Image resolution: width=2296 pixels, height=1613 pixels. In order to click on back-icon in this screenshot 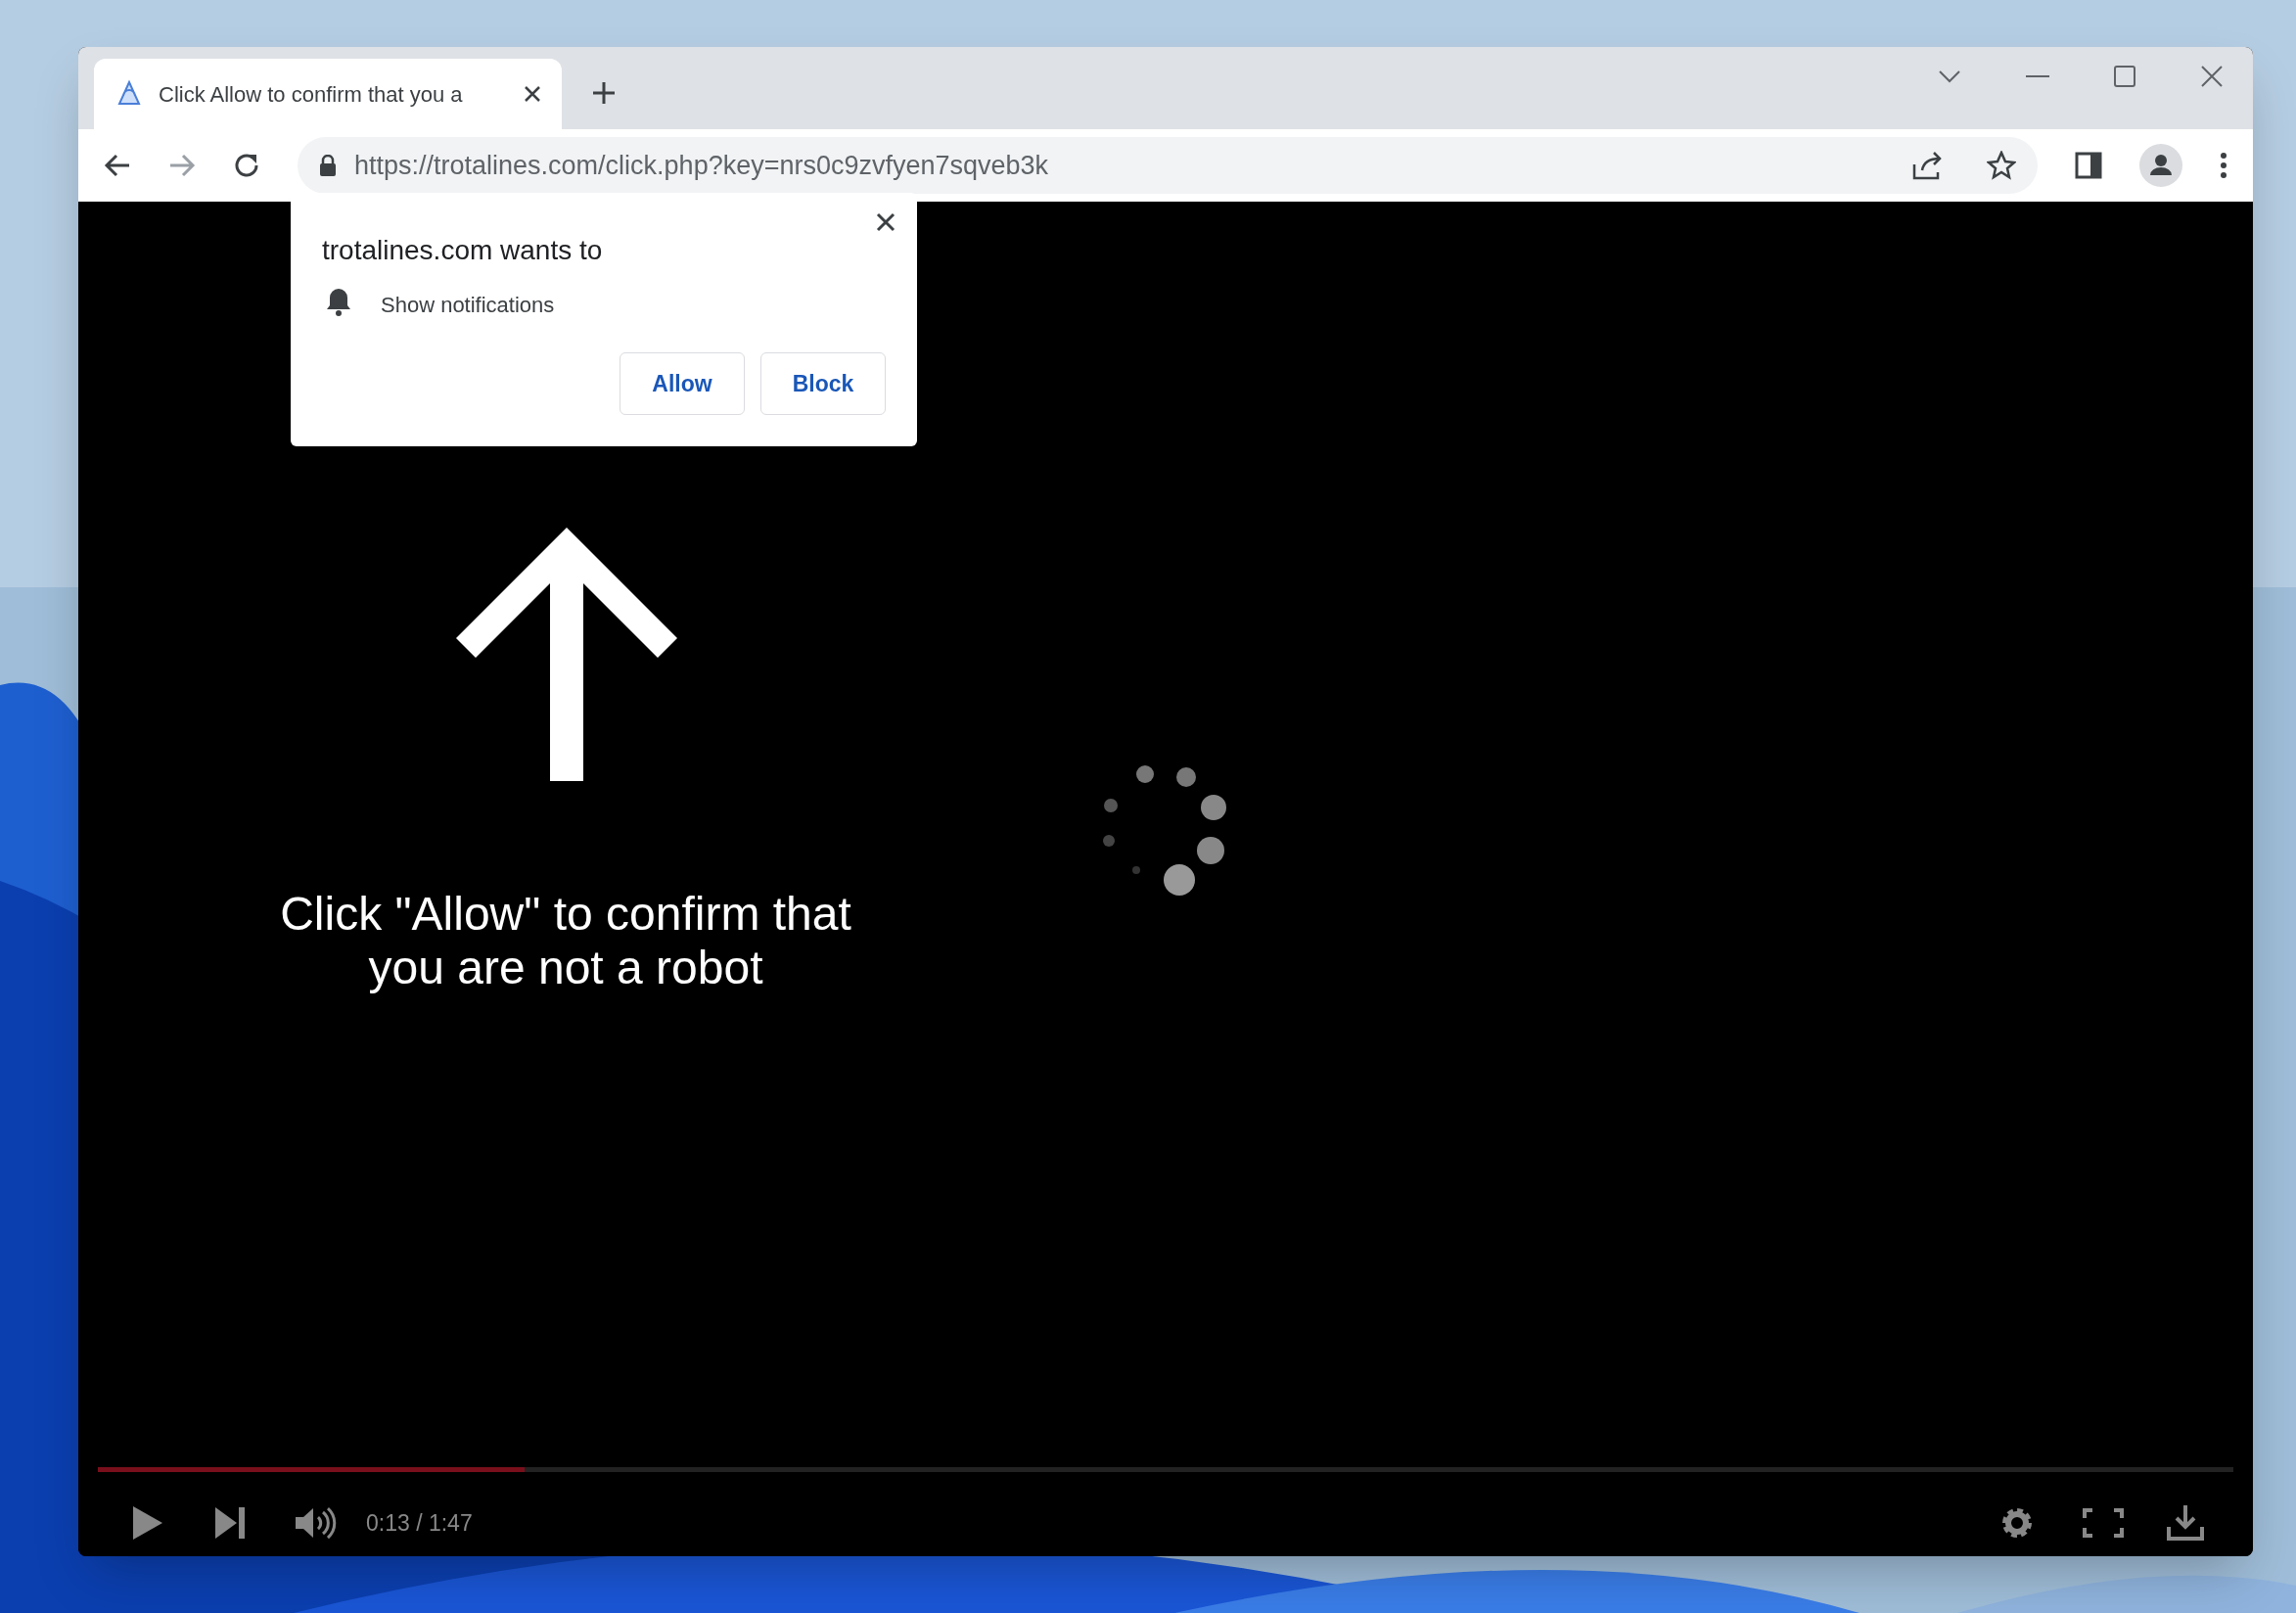, I will do `click(117, 165)`.